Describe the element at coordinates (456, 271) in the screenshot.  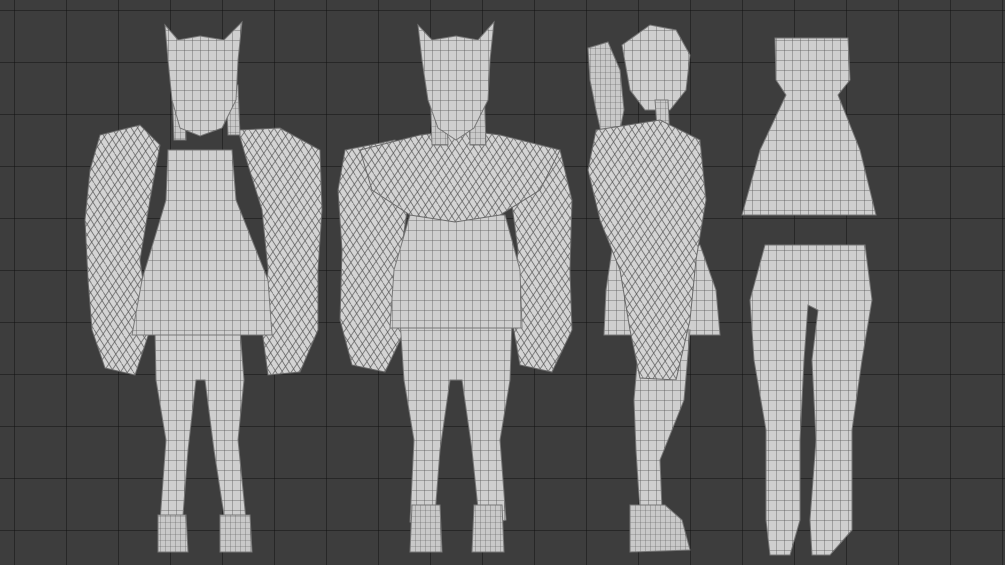
I see `dress-skirt` at that location.